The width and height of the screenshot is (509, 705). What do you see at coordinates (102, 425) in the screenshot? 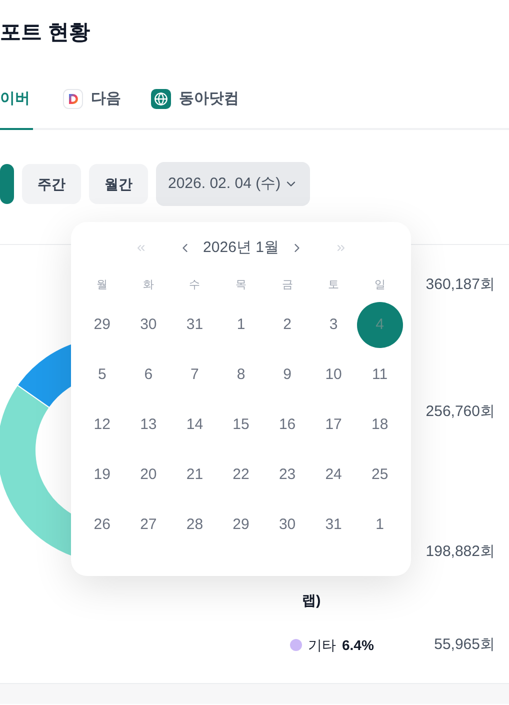
I see `calendar-day: 12` at bounding box center [102, 425].